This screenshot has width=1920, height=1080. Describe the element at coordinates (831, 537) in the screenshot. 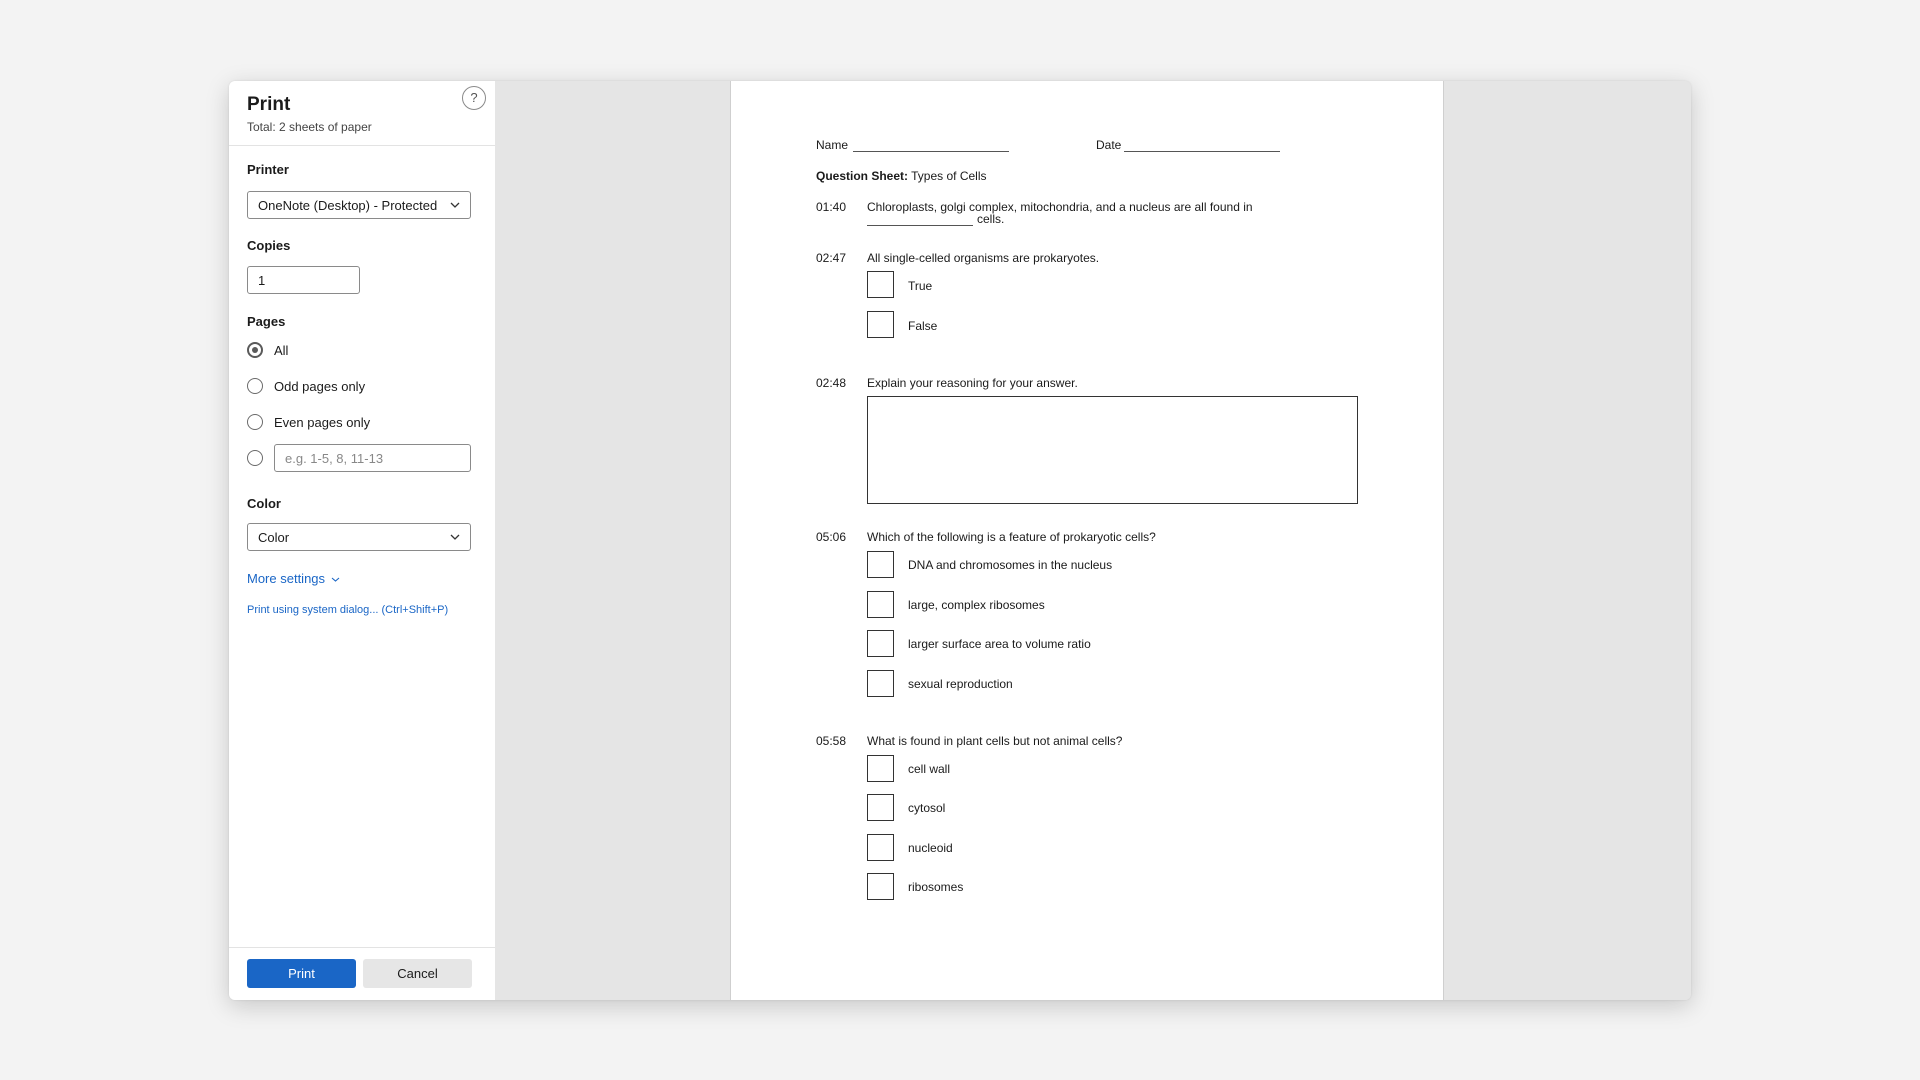

I see `question-time: 05:06` at that location.